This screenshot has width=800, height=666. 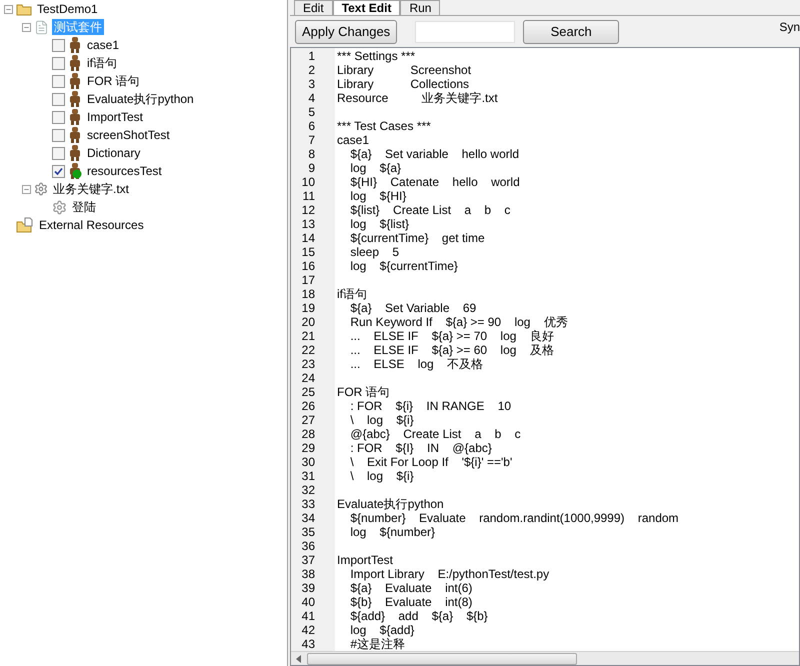 What do you see at coordinates (308, 448) in the screenshot?
I see `line-number: 29` at bounding box center [308, 448].